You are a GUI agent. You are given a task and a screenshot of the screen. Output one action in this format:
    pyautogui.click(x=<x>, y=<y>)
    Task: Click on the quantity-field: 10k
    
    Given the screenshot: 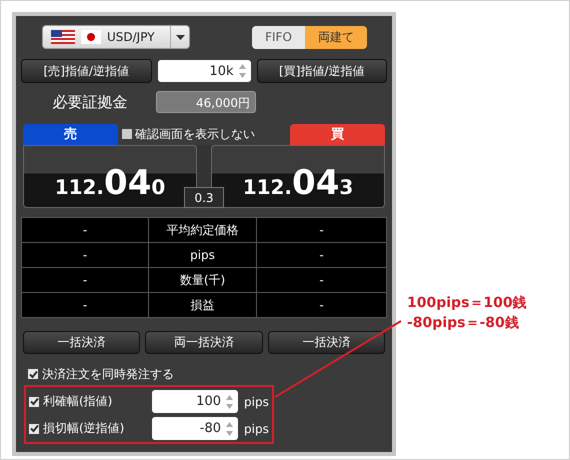 What is the action you would take?
    pyautogui.click(x=204, y=71)
    